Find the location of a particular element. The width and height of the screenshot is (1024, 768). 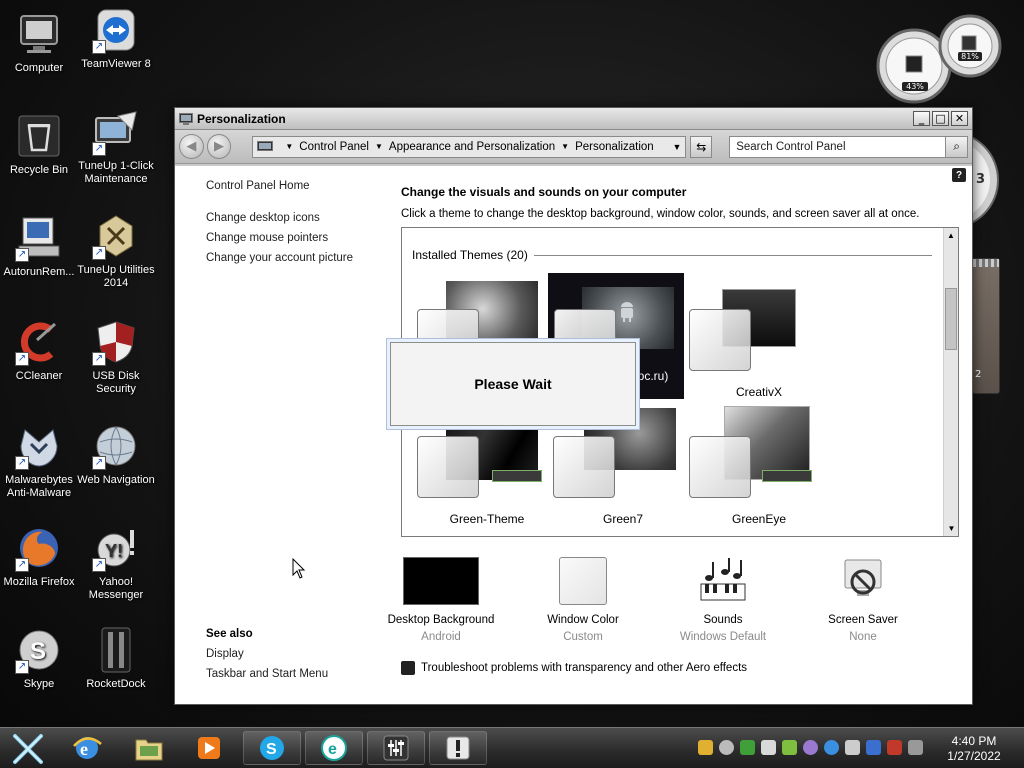

scroll-thumb is located at coordinates (951, 319).